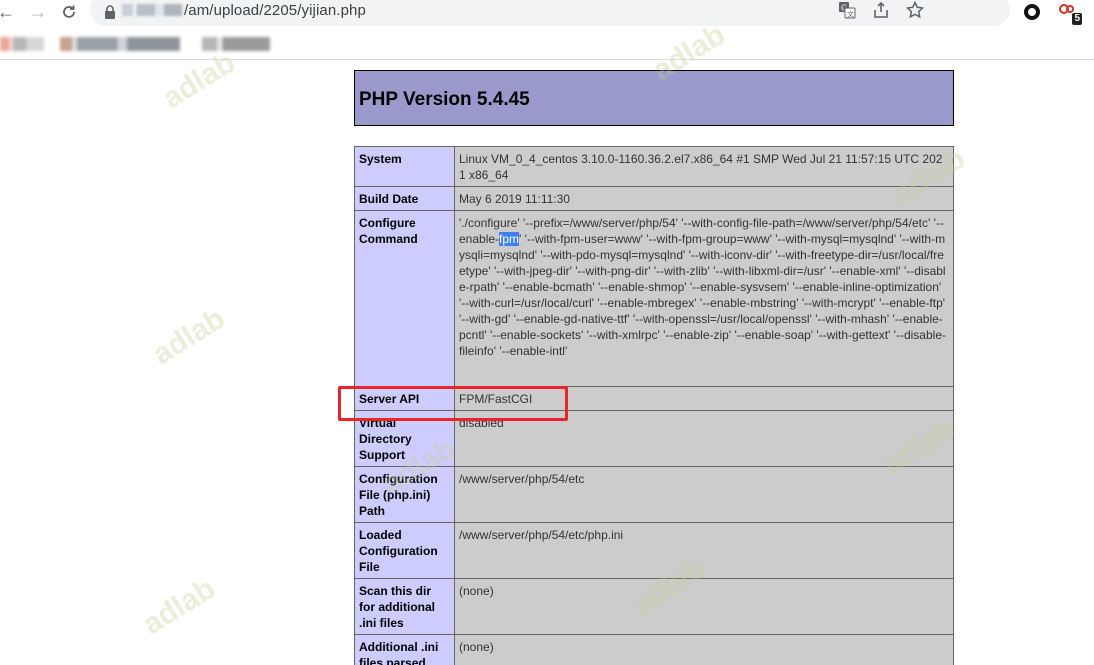  What do you see at coordinates (547, 45) in the screenshot?
I see `bookmarks-bar` at bounding box center [547, 45].